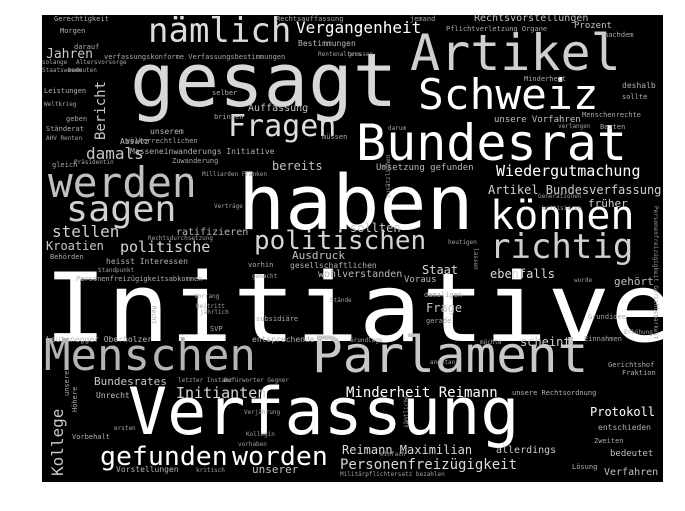 Image resolution: width=685 pixels, height=511 pixels. I want to click on cloud-word: vorhin, so click(261, 265).